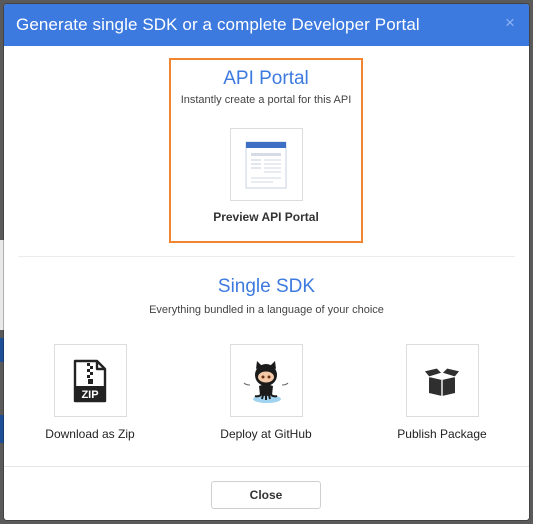  I want to click on single-sdk-title: Single SDK, so click(266, 286).